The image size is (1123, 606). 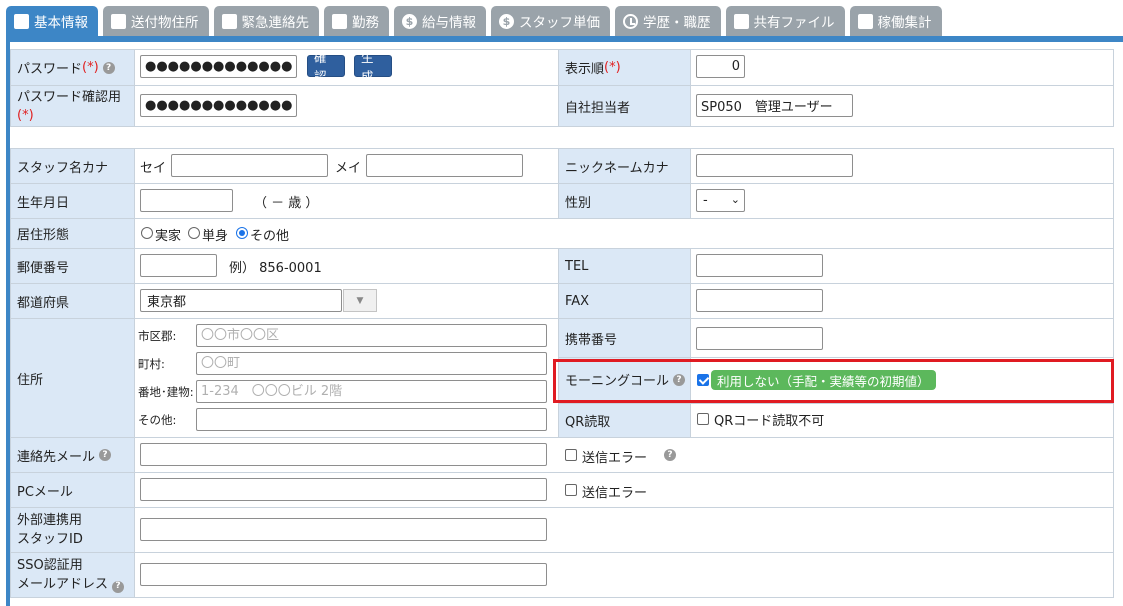 What do you see at coordinates (759, 300) in the screenshot?
I see `fax-input` at bounding box center [759, 300].